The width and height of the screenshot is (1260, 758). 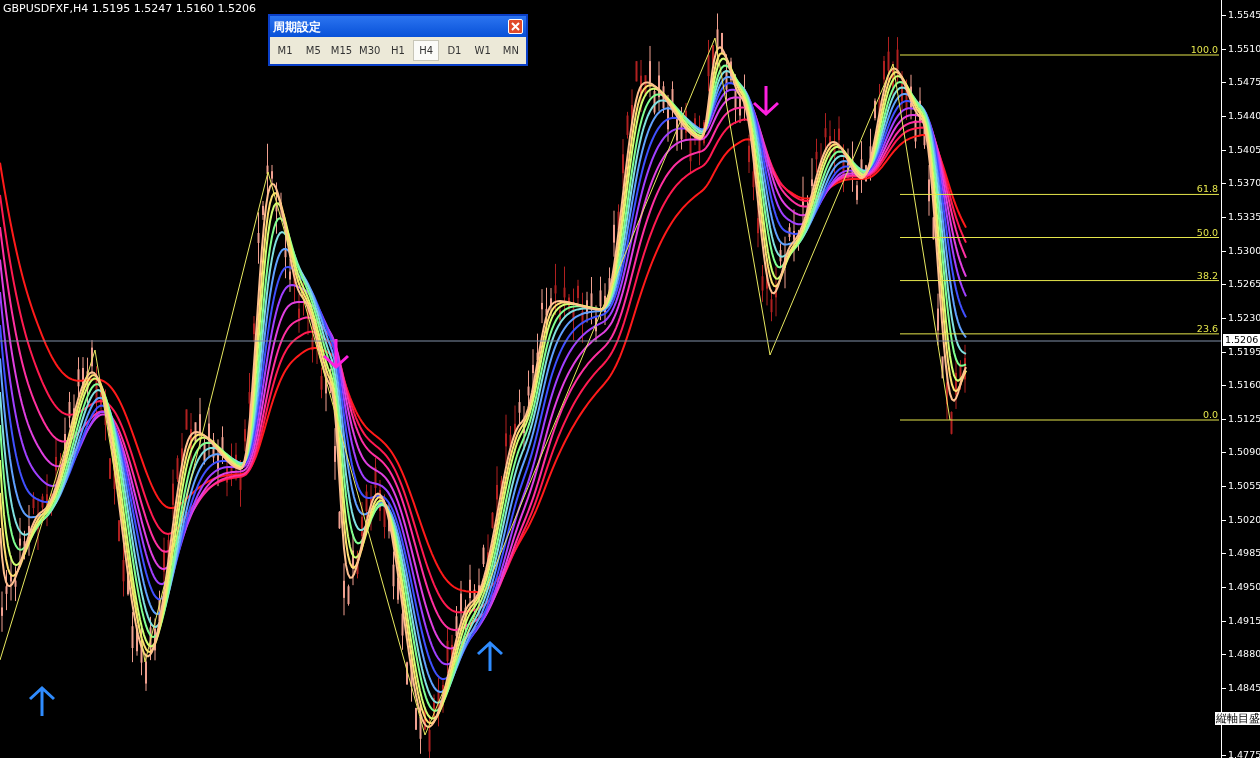 I want to click on price-tick-label: 1.5055, so click(x=1244, y=486).